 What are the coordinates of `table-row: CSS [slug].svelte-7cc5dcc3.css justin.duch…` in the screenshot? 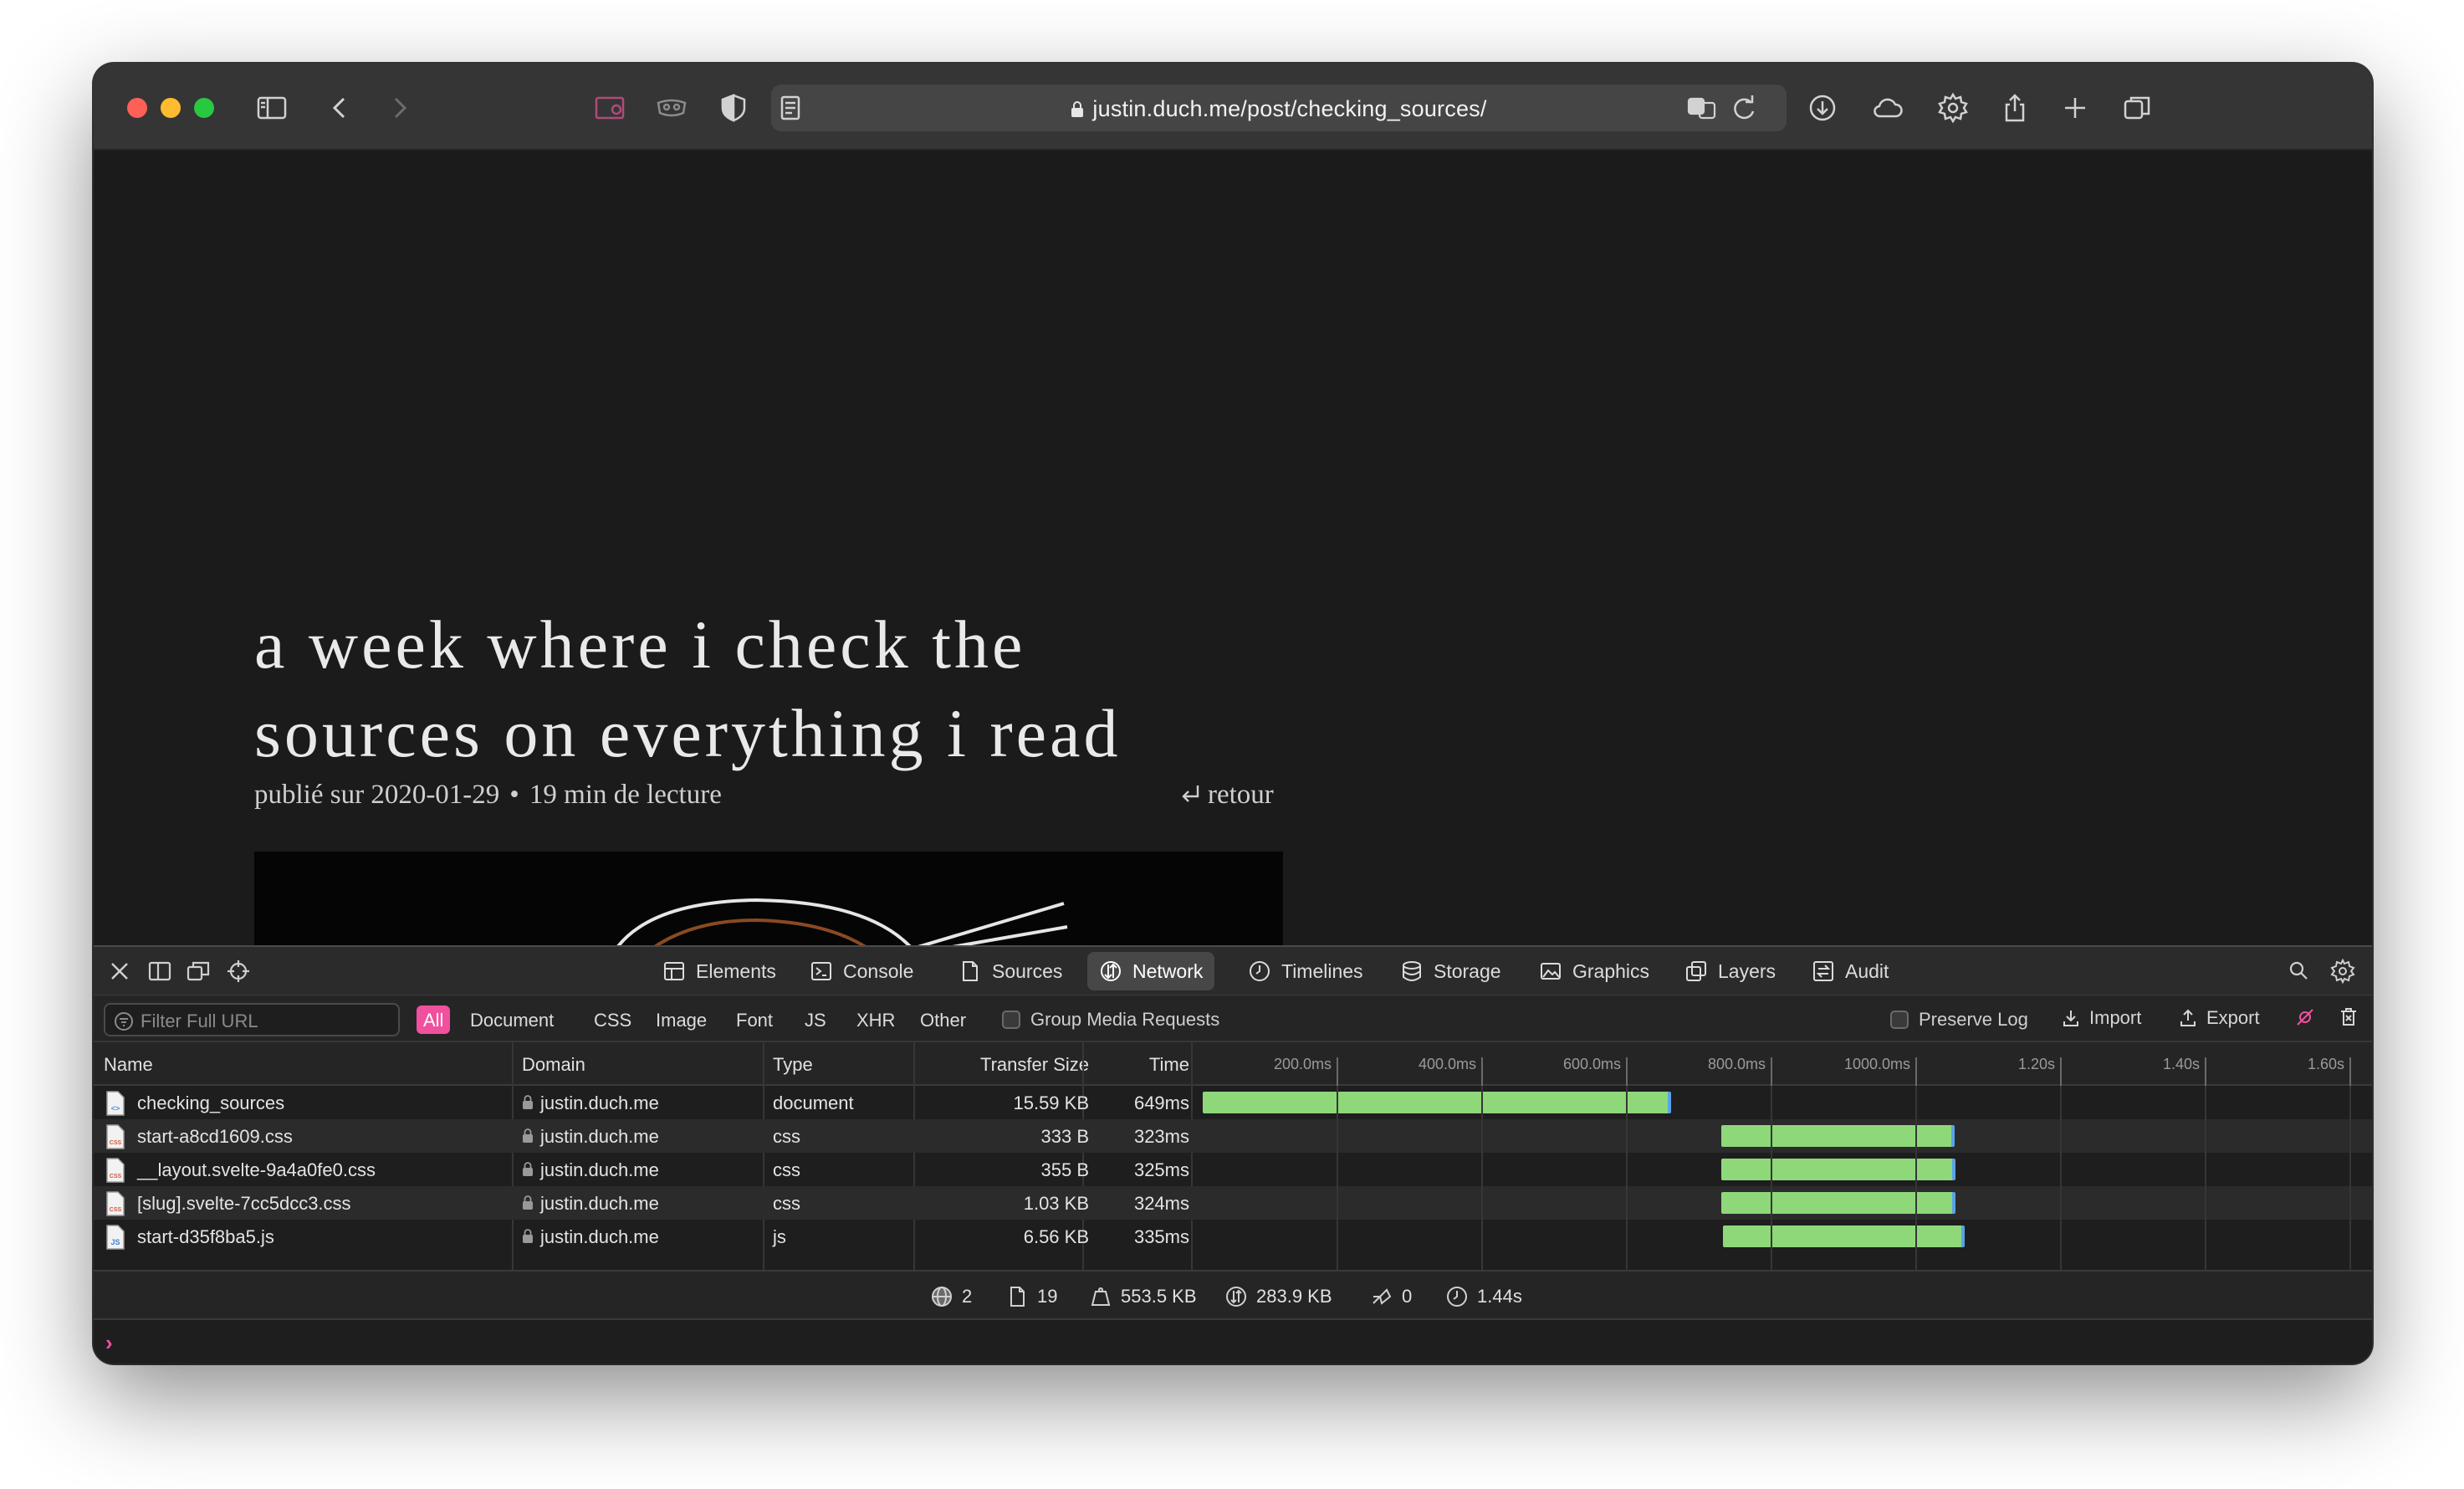 It's located at (1233, 1203).